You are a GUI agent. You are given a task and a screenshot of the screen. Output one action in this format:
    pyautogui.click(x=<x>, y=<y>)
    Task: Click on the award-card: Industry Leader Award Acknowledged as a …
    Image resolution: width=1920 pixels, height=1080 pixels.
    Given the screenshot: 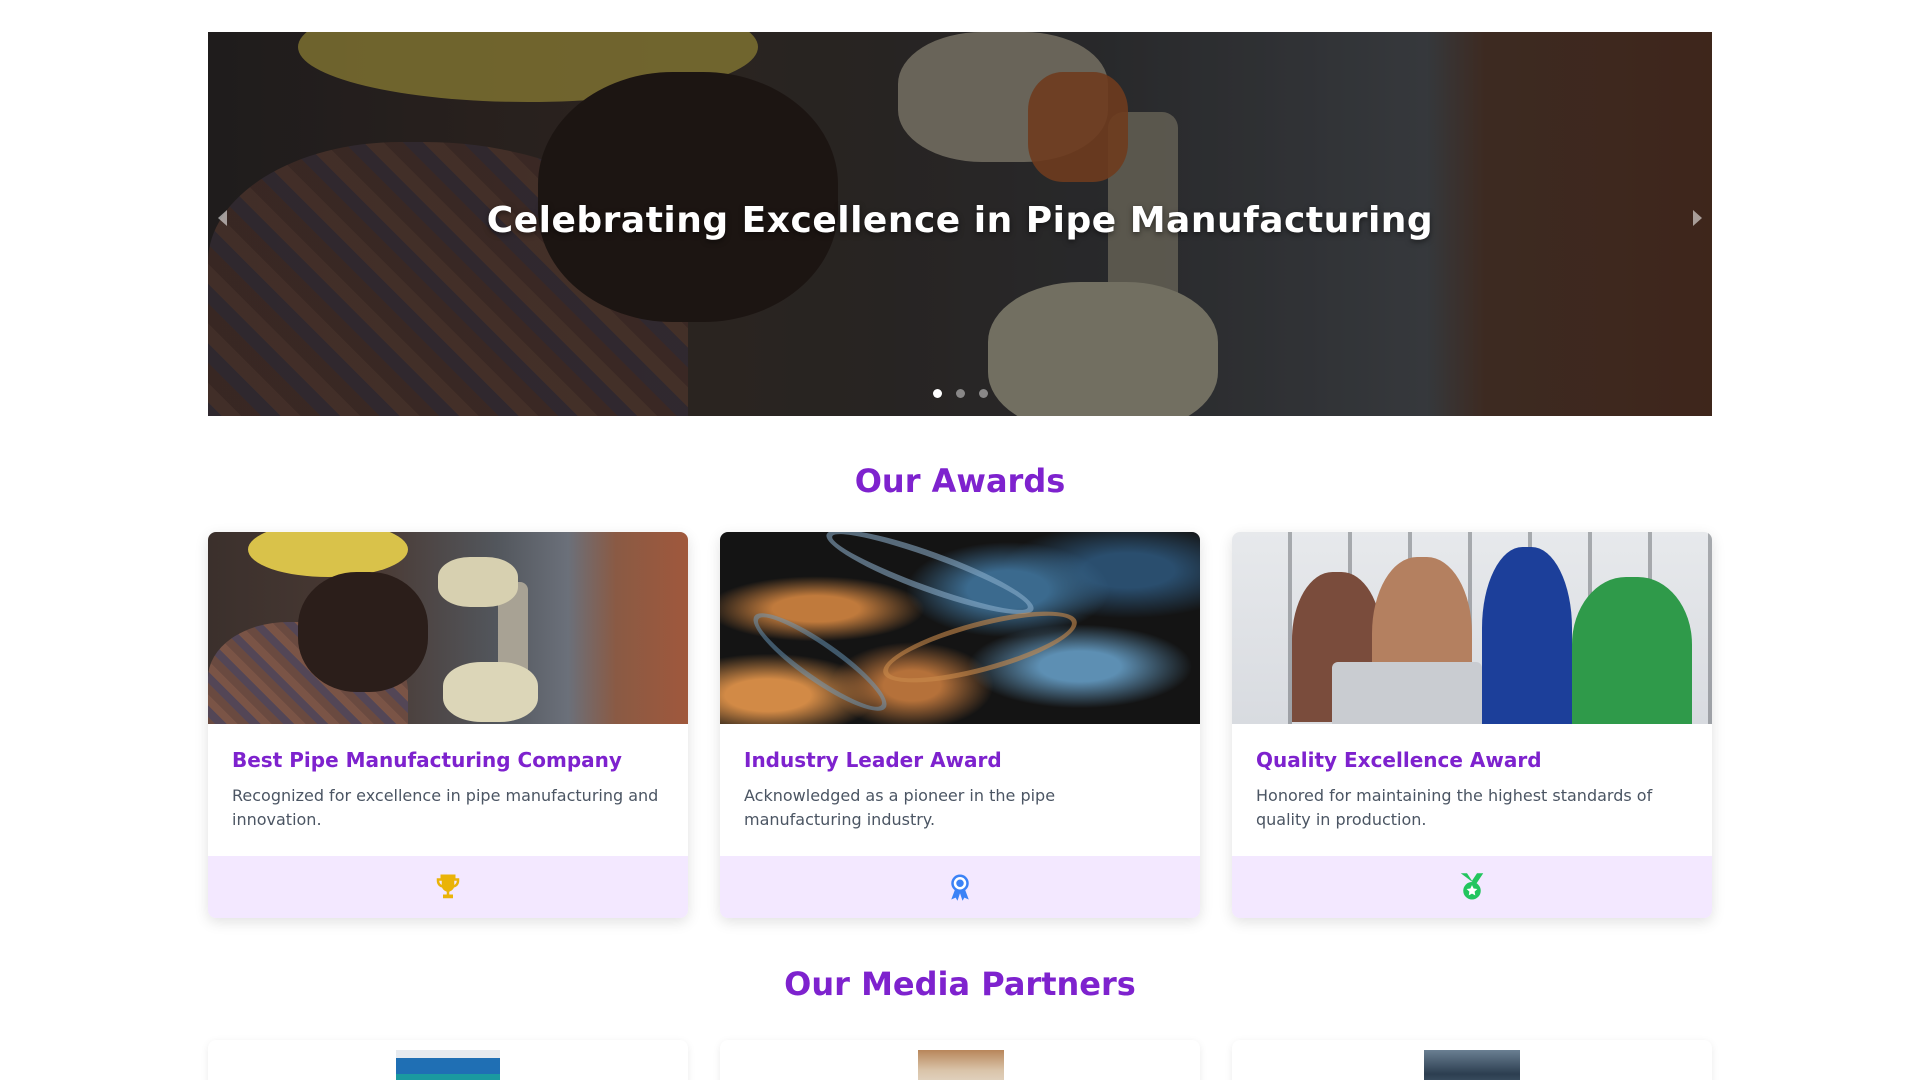 What is the action you would take?
    pyautogui.click(x=960, y=725)
    